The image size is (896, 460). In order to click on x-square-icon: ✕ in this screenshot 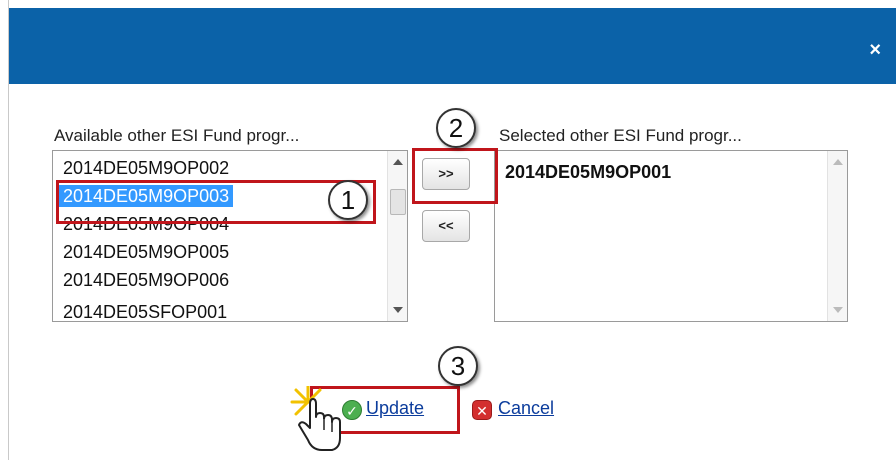, I will do `click(482, 410)`.